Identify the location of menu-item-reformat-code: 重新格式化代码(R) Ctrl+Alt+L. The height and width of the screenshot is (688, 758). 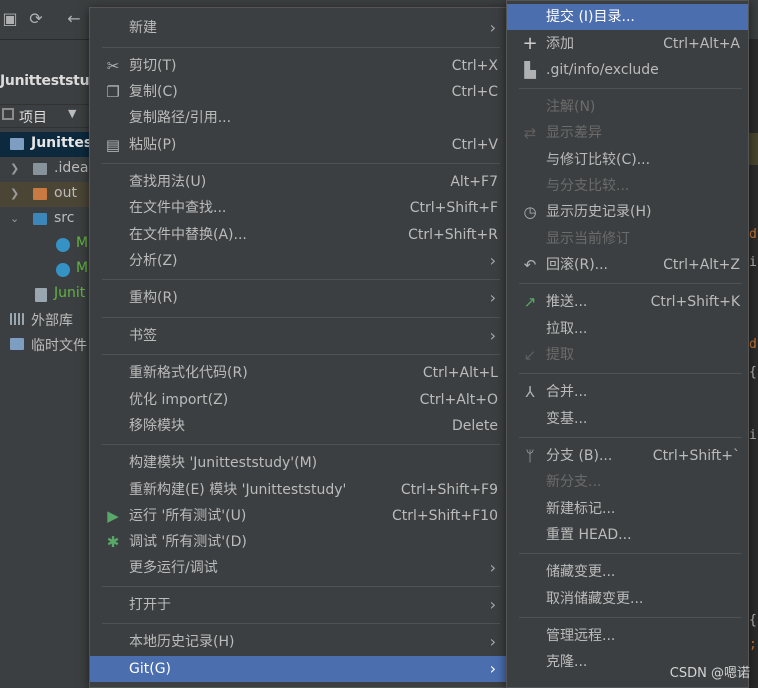
(298, 373).